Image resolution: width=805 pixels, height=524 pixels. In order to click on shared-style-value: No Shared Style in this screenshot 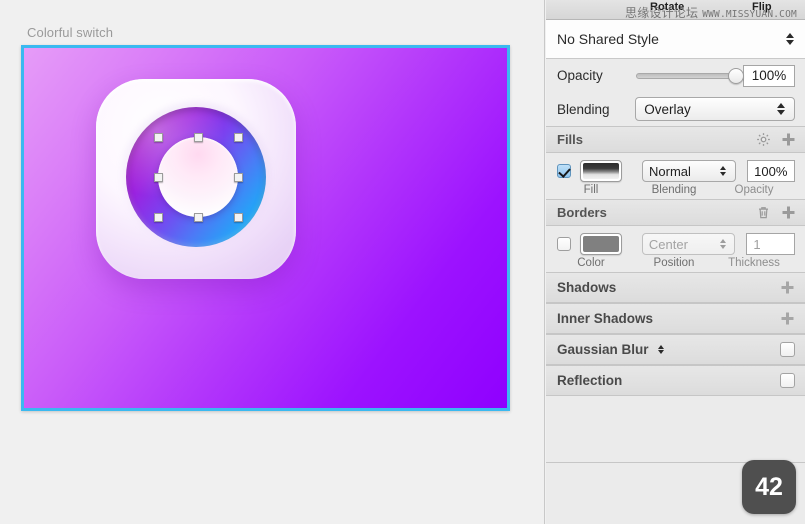, I will do `click(608, 39)`.